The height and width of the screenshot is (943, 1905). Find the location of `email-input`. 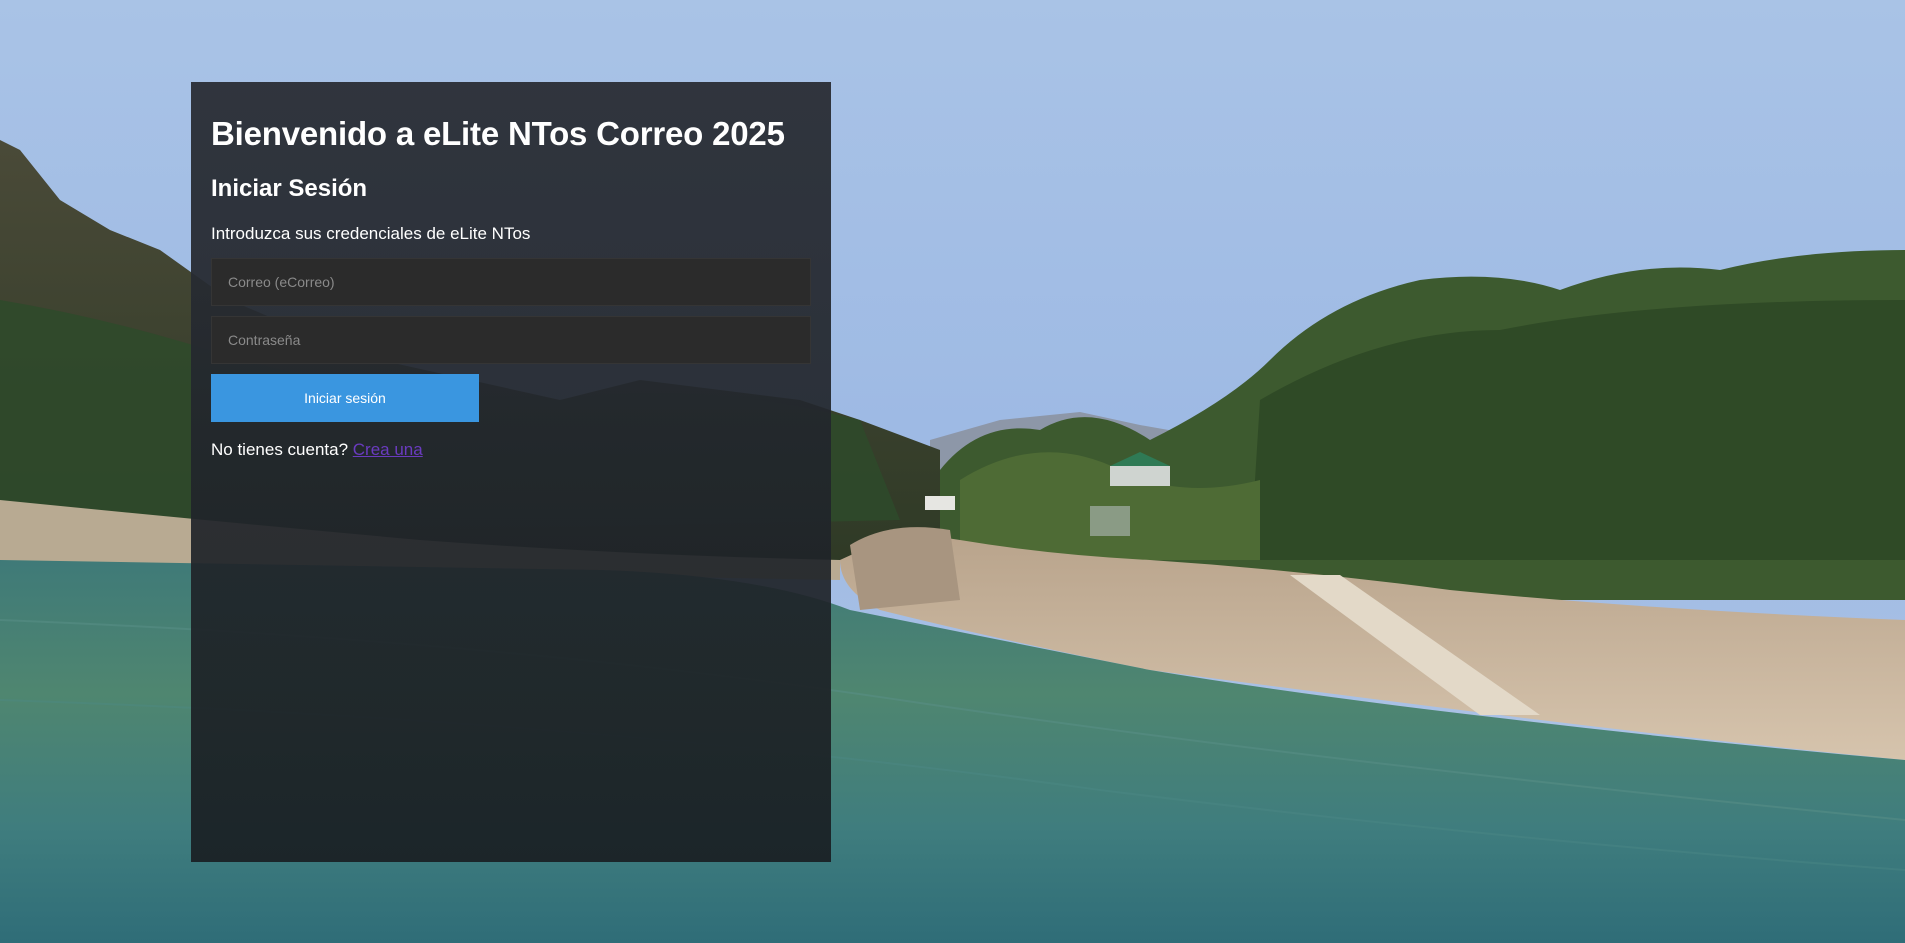

email-input is located at coordinates (511, 282).